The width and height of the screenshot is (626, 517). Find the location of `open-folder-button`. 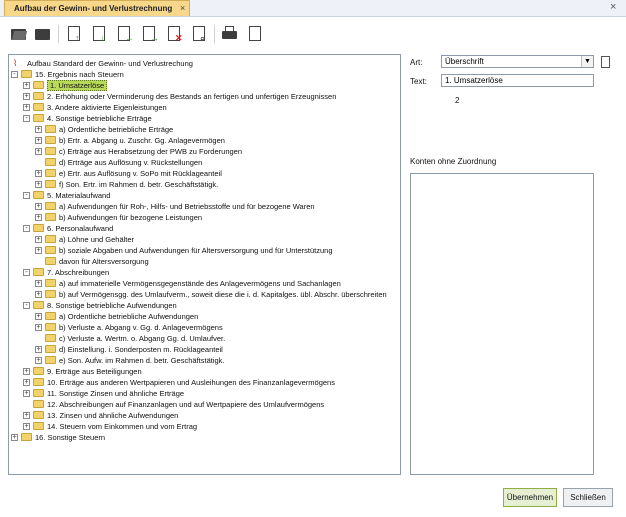

open-folder-button is located at coordinates (42, 34).